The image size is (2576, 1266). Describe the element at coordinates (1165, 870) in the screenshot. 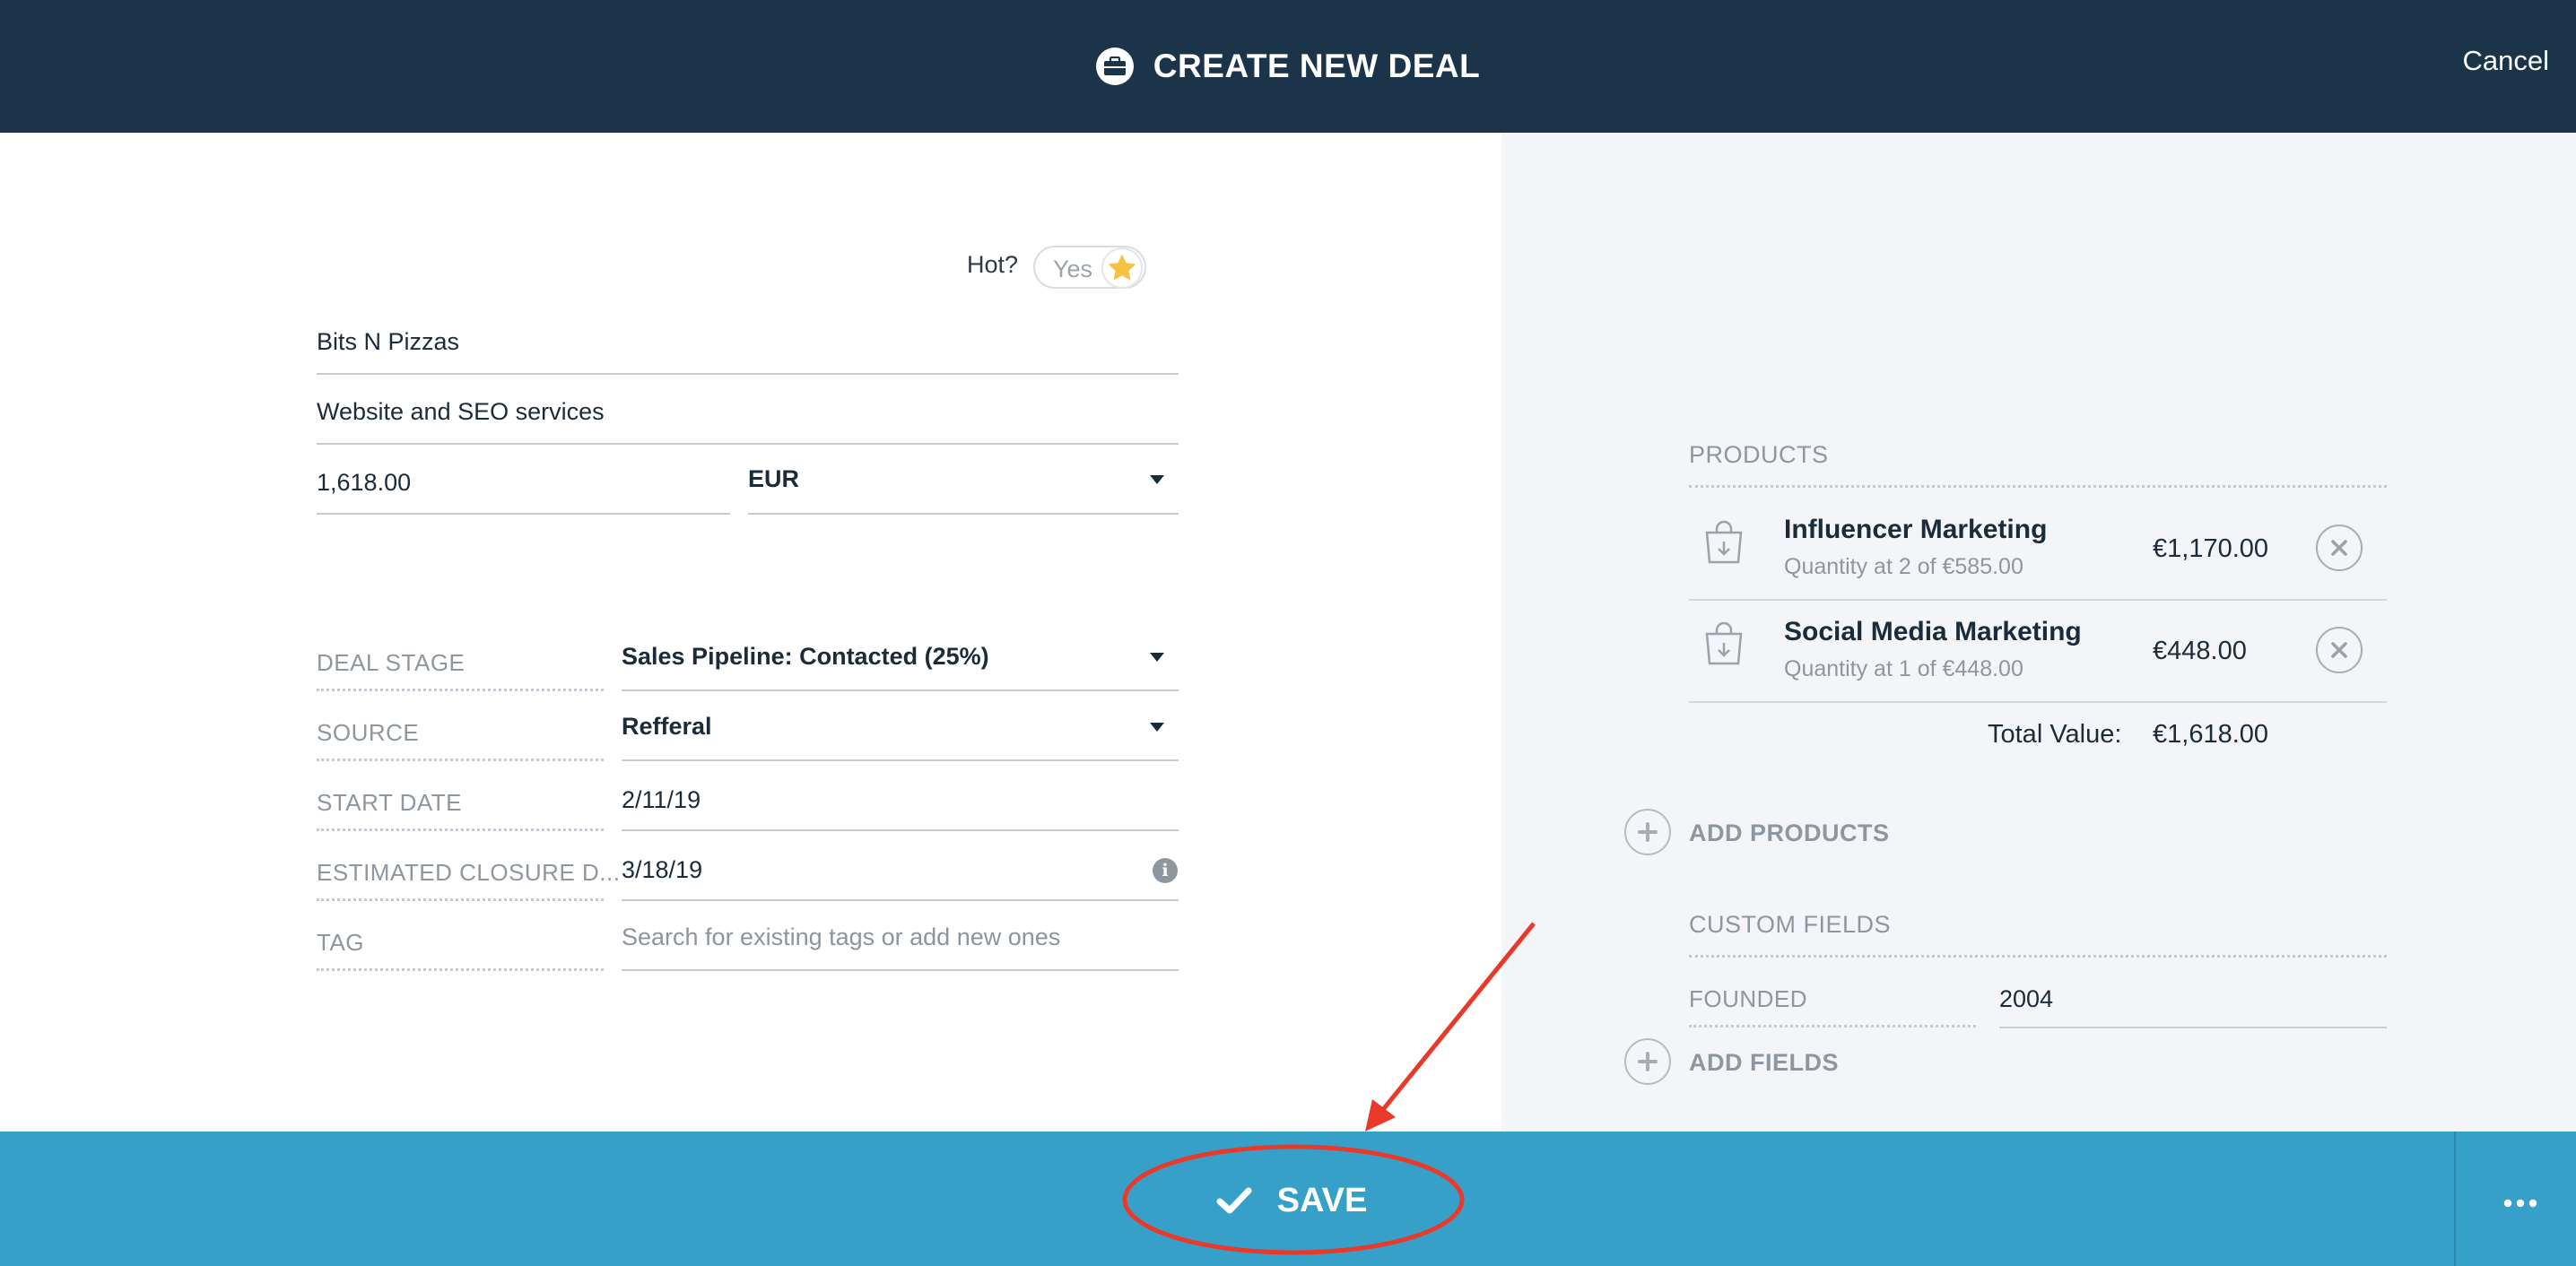

I see `info-icon: i` at that location.